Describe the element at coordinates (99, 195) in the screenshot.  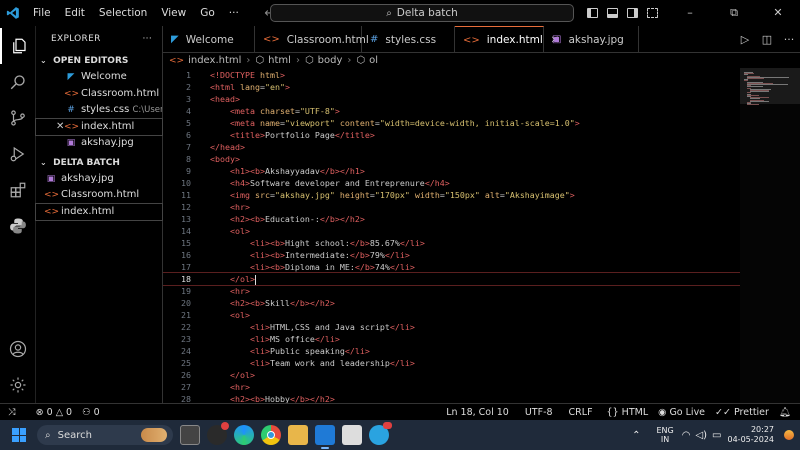
I see `file-classroom-html: <> Classroom.html` at that location.